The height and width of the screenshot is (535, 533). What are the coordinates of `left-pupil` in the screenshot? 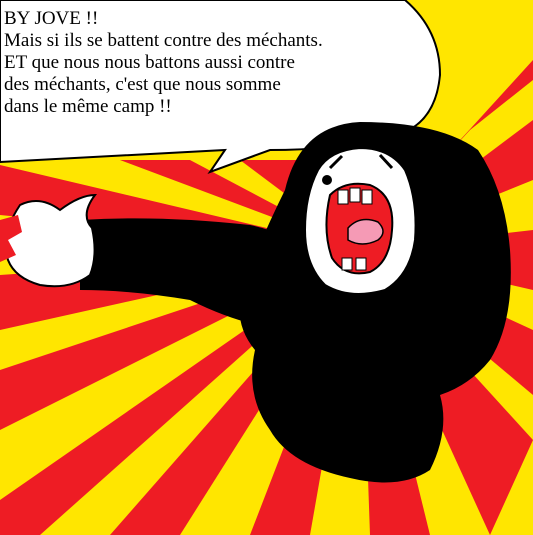 It's located at (327, 180).